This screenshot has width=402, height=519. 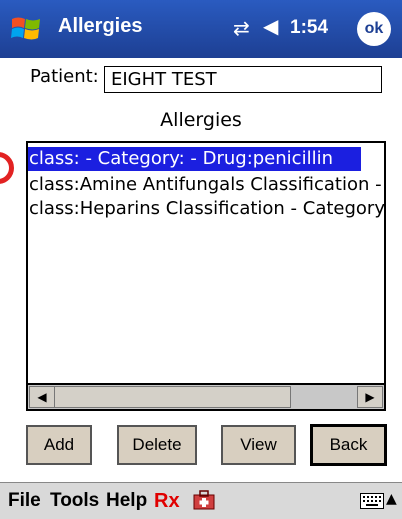 What do you see at coordinates (204, 500) in the screenshot?
I see `rx-kit-icon` at bounding box center [204, 500].